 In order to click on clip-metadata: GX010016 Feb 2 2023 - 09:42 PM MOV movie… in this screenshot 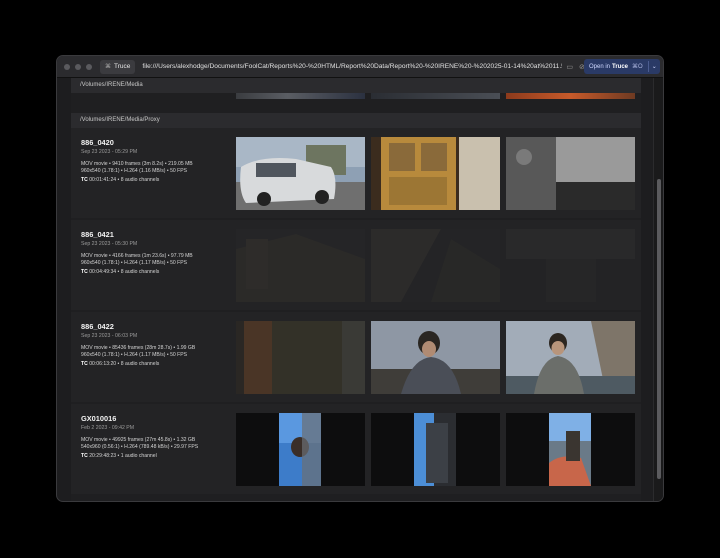, I will do `click(161, 436)`.